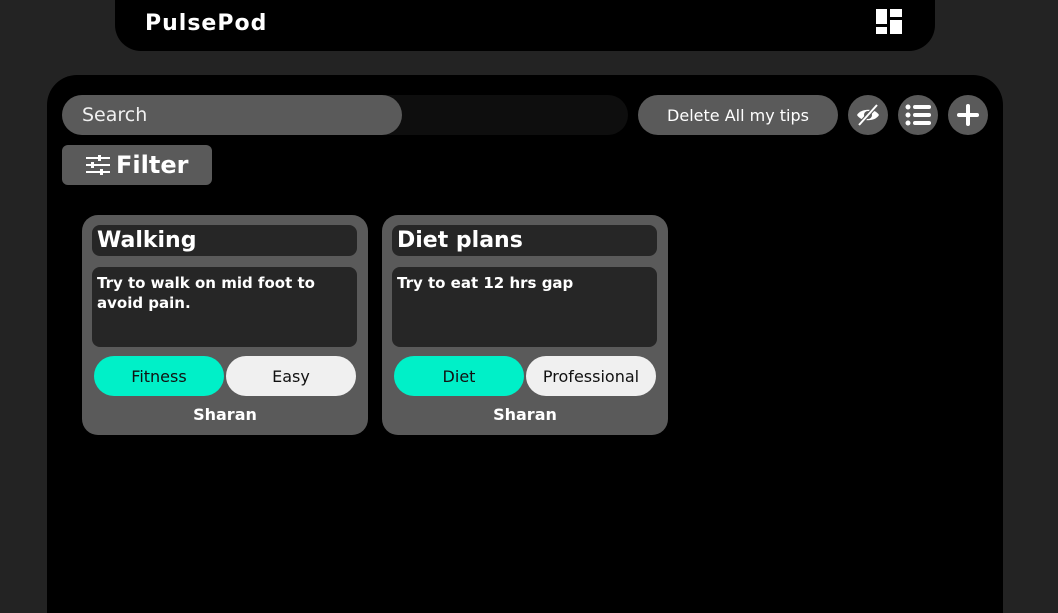 This screenshot has width=1058, height=613. What do you see at coordinates (224, 307) in the screenshot?
I see `tip-body: Try to walk on mid foot to avoid pain.` at bounding box center [224, 307].